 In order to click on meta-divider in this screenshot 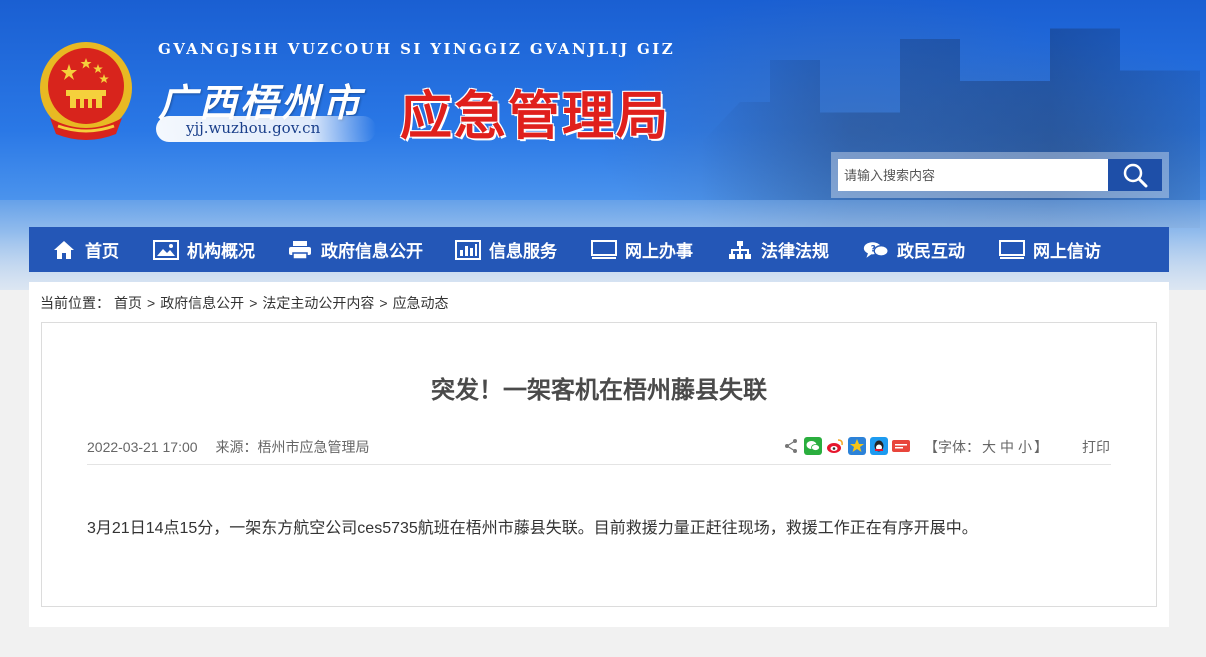, I will do `click(599, 464)`.